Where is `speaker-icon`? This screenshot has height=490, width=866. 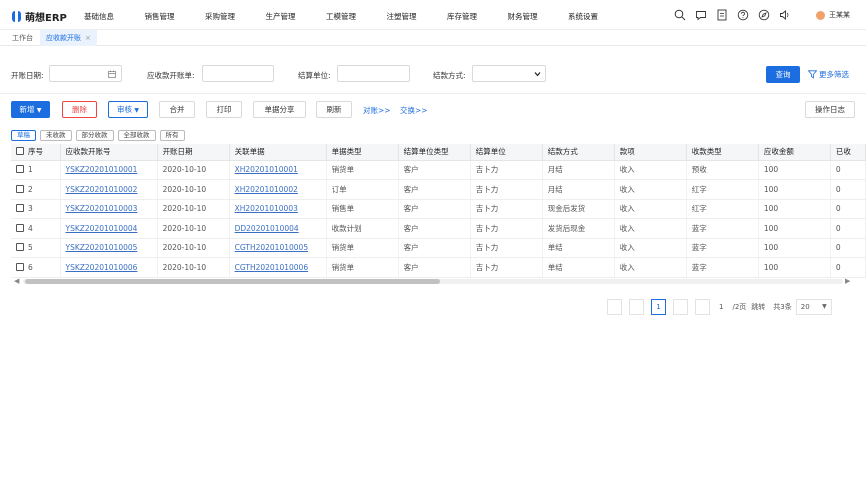
speaker-icon is located at coordinates (785, 15).